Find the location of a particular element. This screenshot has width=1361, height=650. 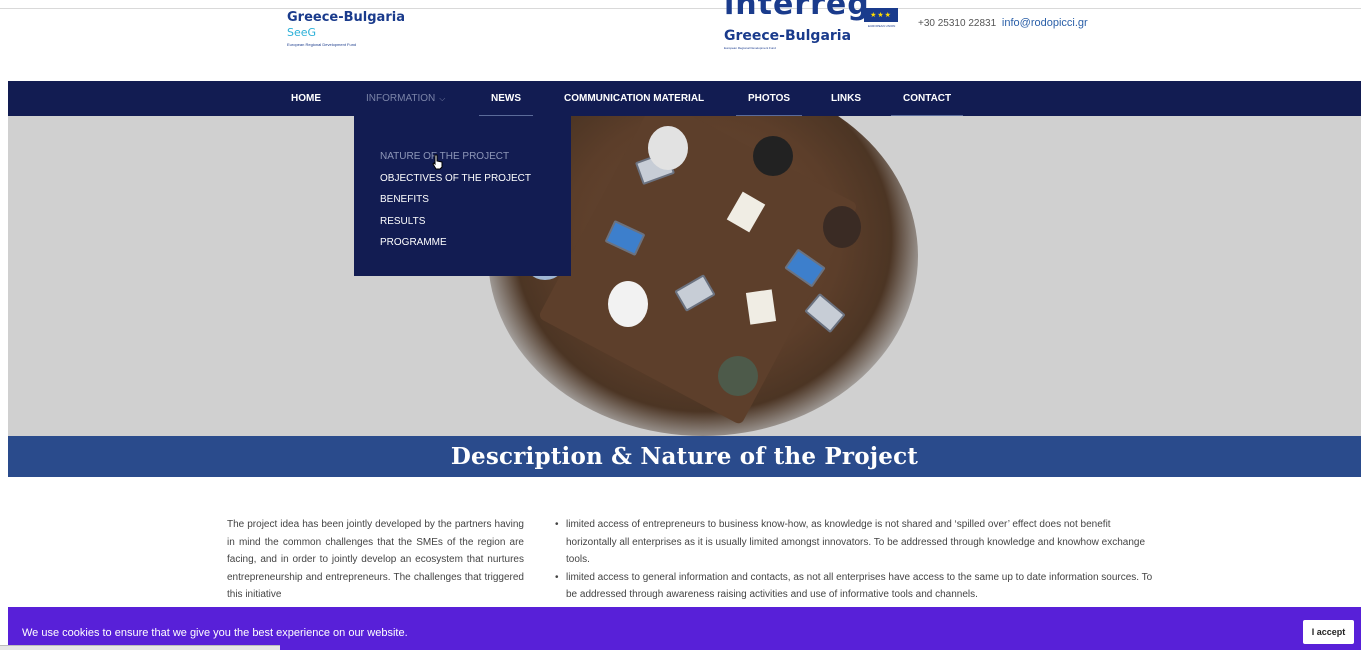

header-email: info@rodopicci.gr is located at coordinates (1045, 23).